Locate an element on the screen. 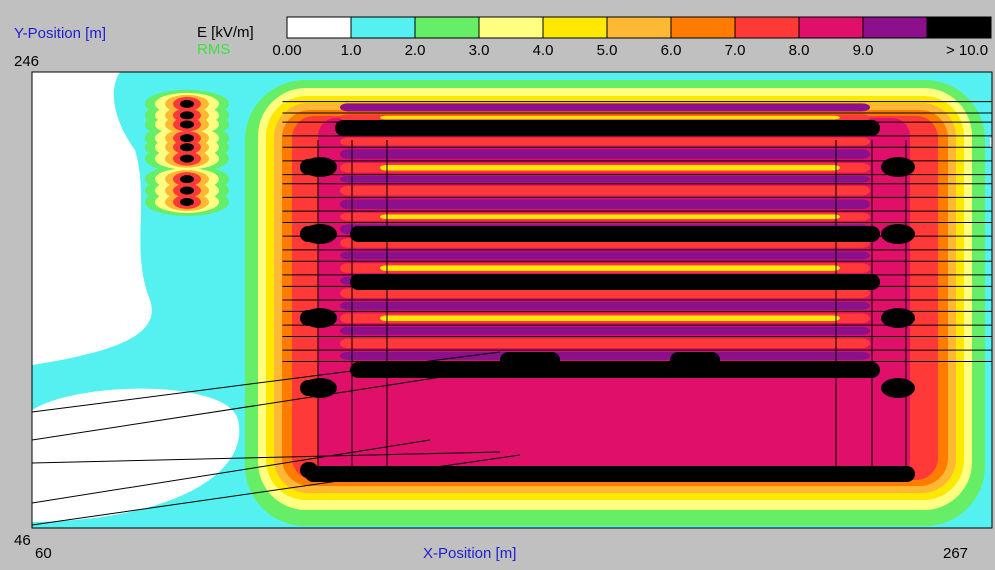 Image resolution: width=995 pixels, height=570 pixels. y-max-label: 246 is located at coordinates (27, 61).